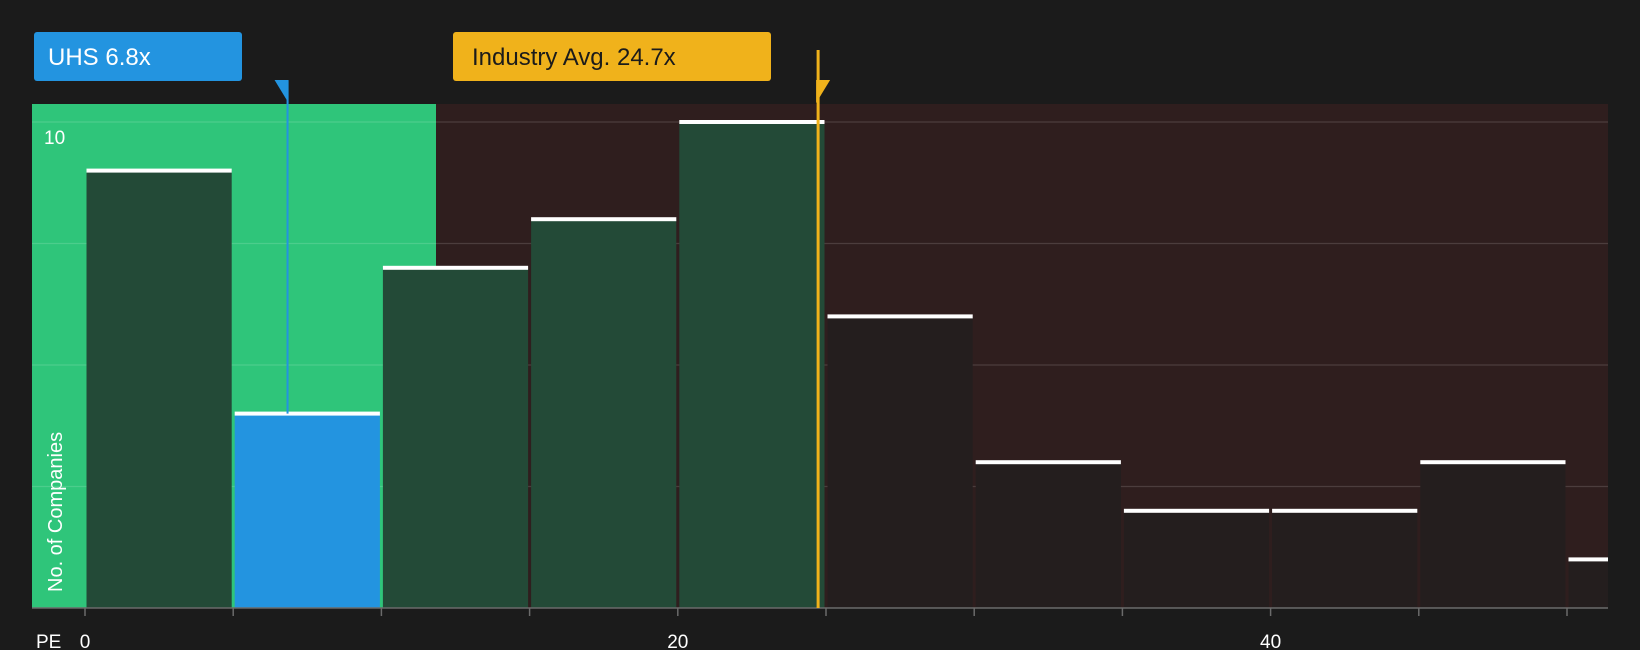 The height and width of the screenshot is (650, 1640). What do you see at coordinates (99, 57) in the screenshot?
I see `company-callout-label: UHS 6.8x` at bounding box center [99, 57].